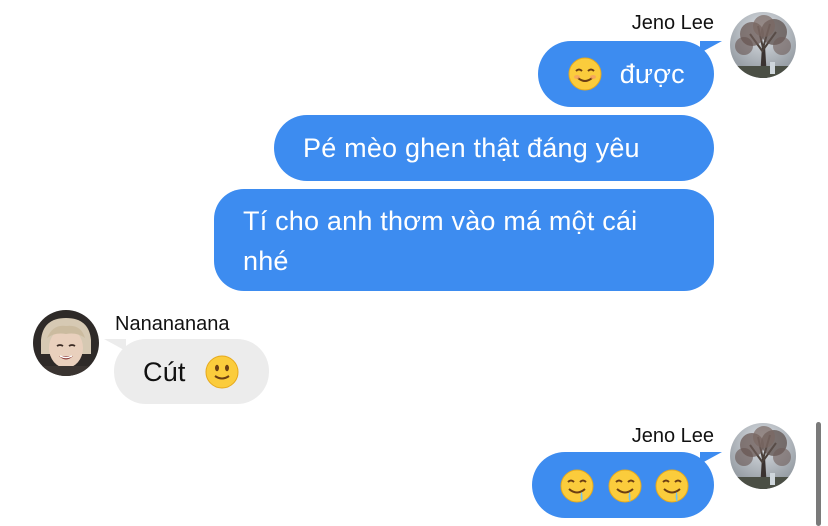 This screenshot has height=526, width=828. Describe the element at coordinates (172, 324) in the screenshot. I see `sender-name: Nanananana` at that location.